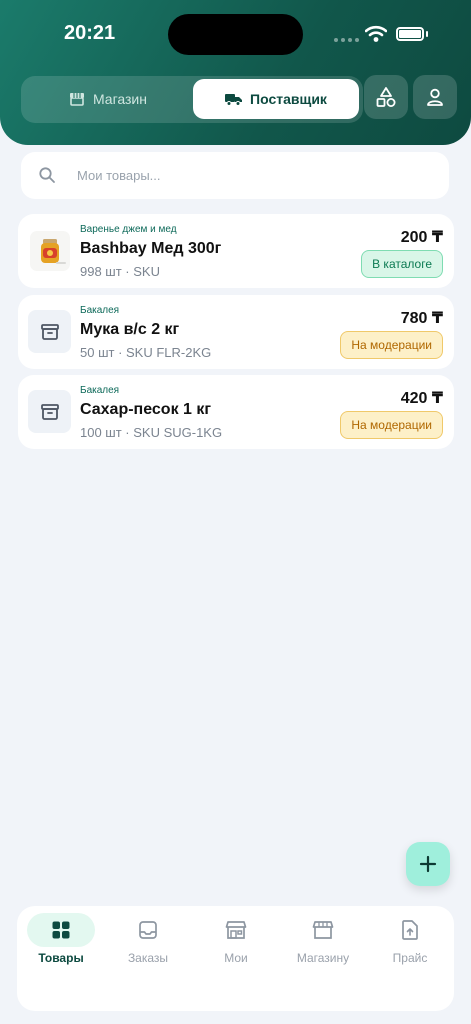 This screenshot has width=471, height=1024. I want to click on tab-orders: Заказы, so click(148, 943).